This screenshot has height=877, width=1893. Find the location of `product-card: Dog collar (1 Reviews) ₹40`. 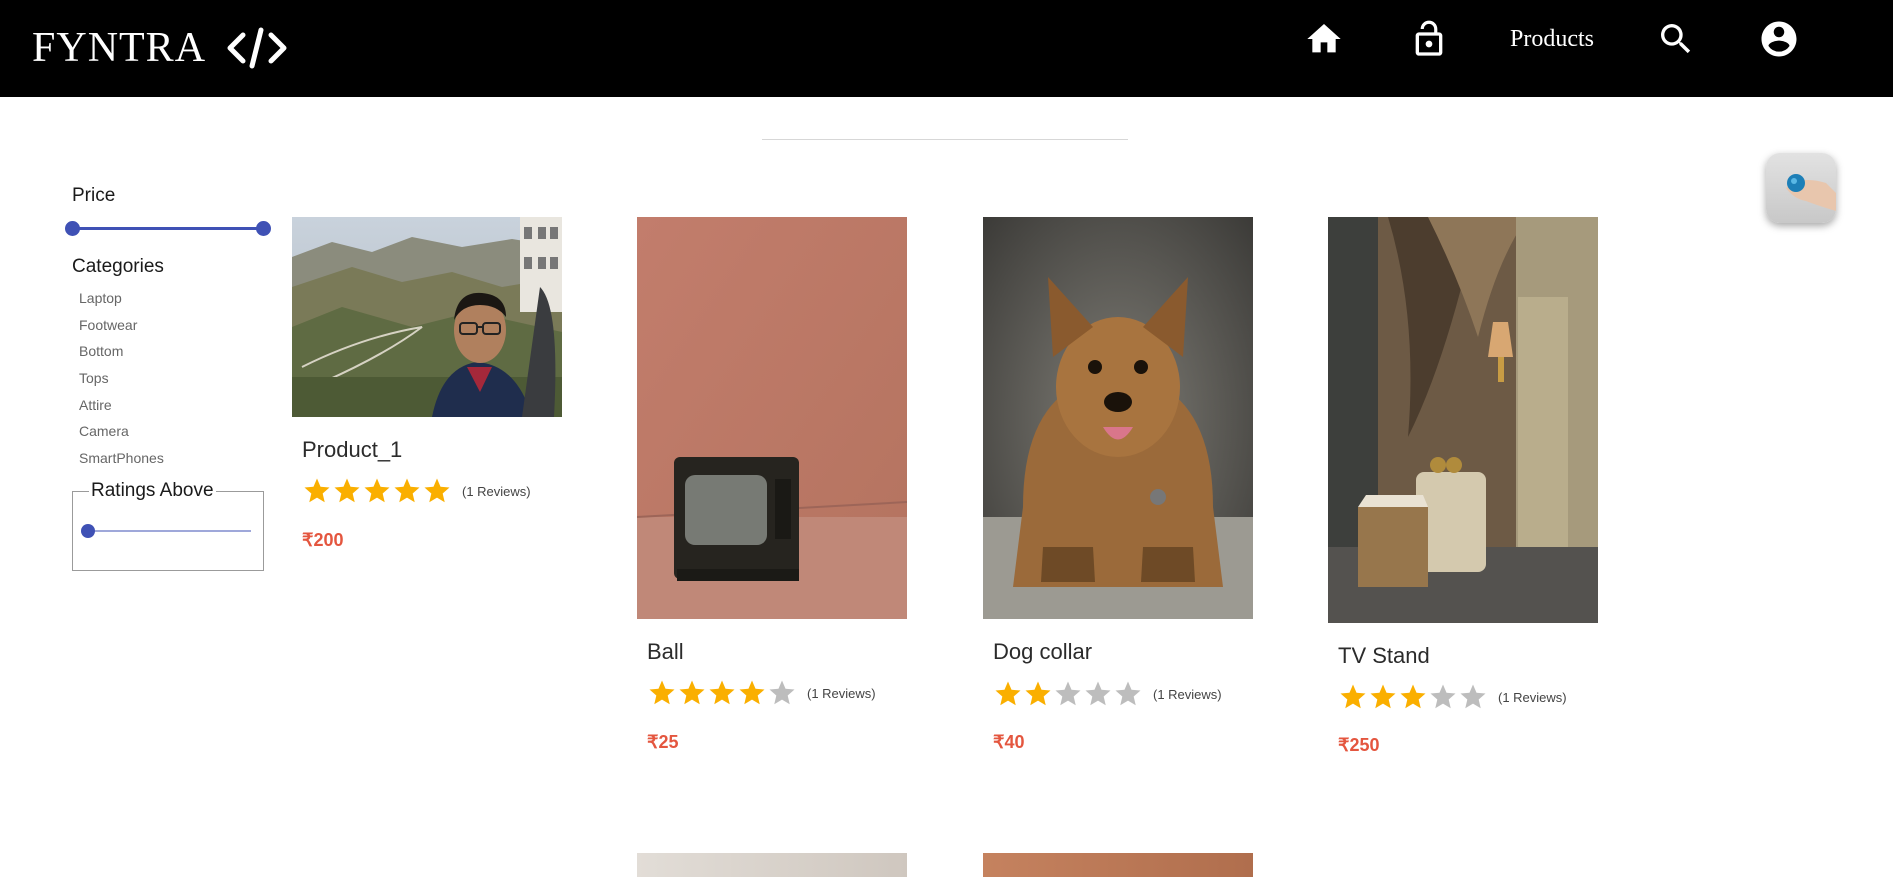

product-card: Dog collar (1 Reviews) ₹40 is located at coordinates (1118, 487).